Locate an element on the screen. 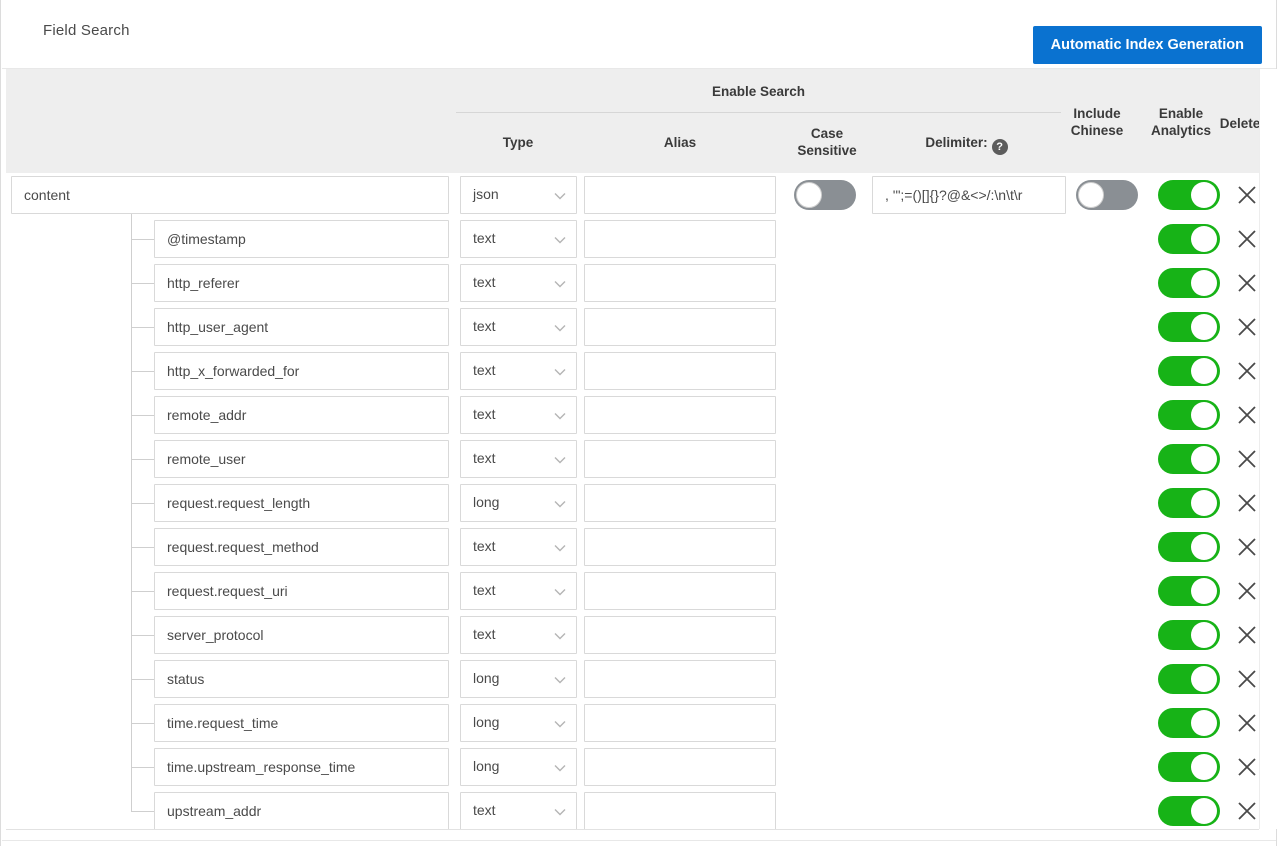  vertical-scrollbar is located at coordinates (1268, 449).